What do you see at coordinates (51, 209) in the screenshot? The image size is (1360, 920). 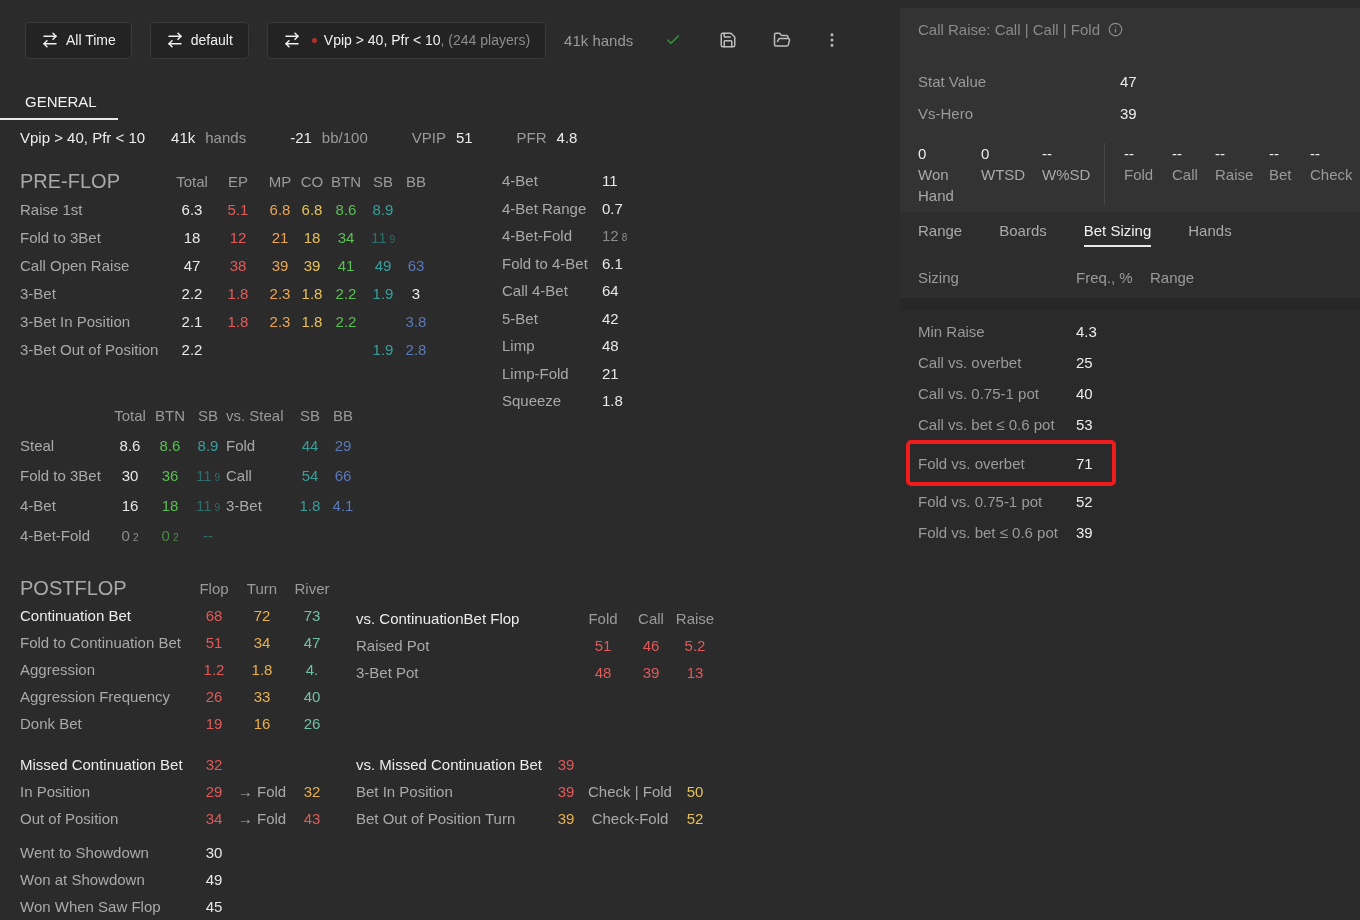 I see `row-label: Raise 1st` at bounding box center [51, 209].